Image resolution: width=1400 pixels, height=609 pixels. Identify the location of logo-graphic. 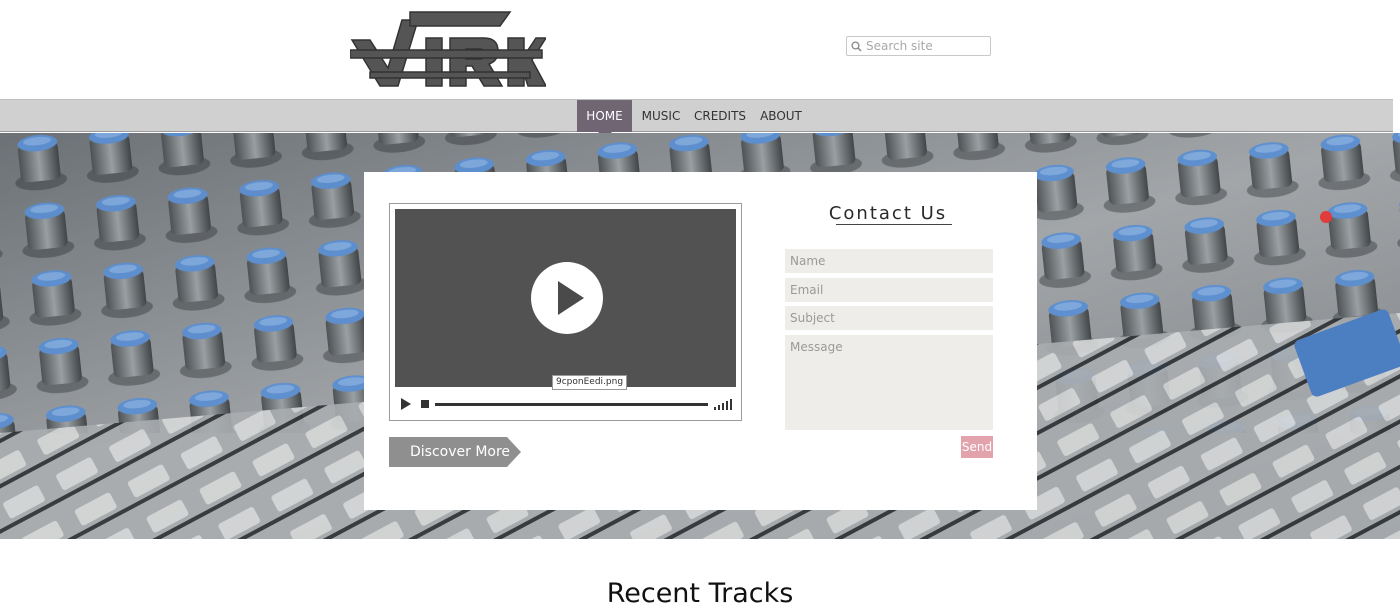
(448, 49).